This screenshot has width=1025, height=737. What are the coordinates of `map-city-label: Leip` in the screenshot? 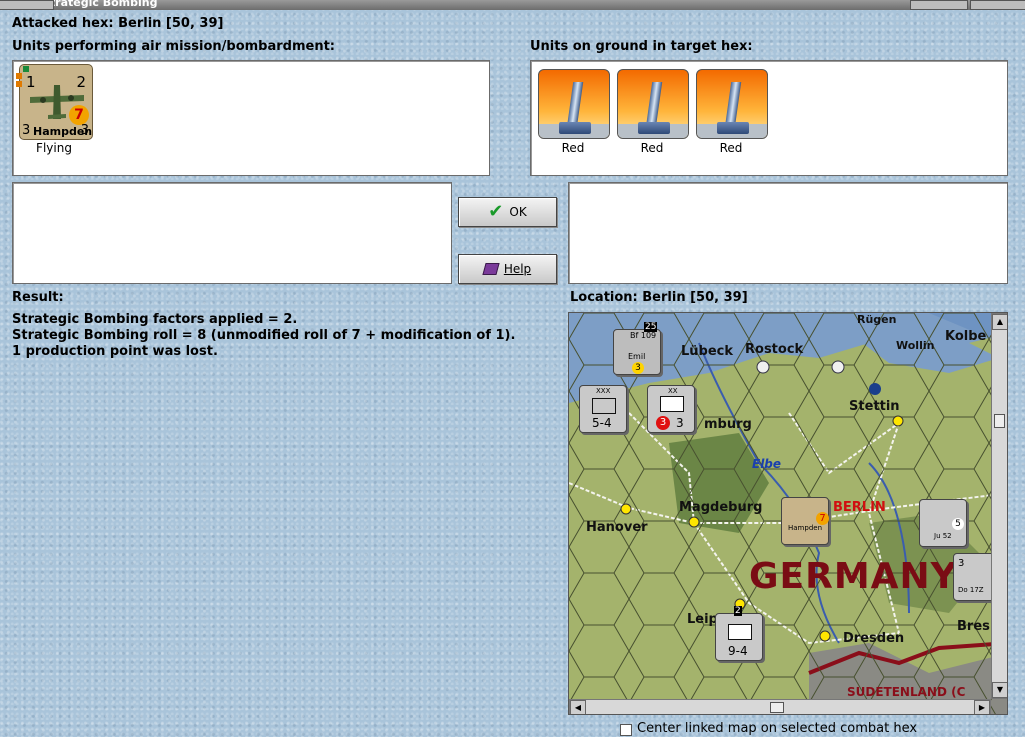 It's located at (702, 619).